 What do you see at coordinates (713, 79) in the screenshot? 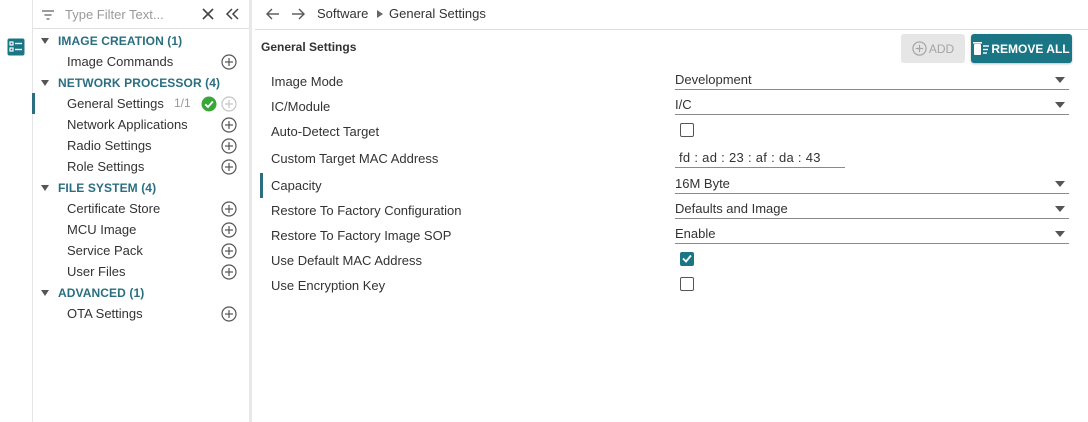
I see `select-value: Development` at bounding box center [713, 79].